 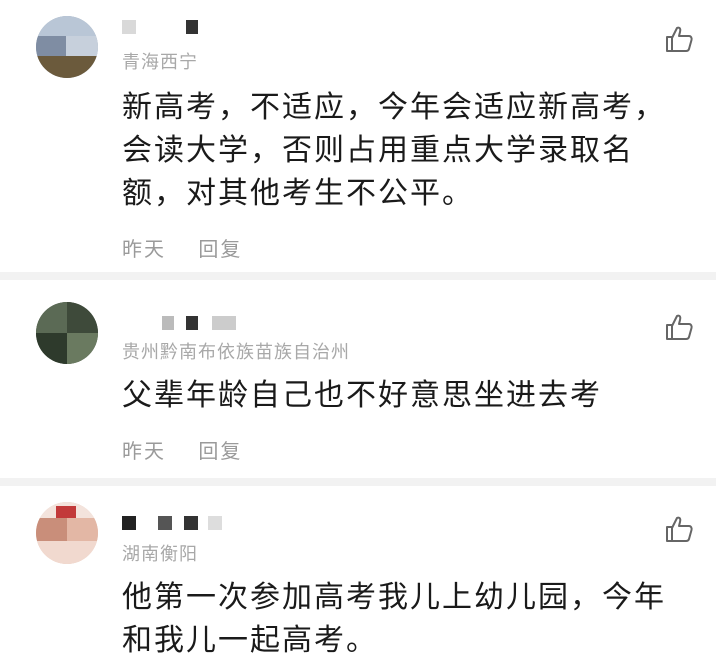 What do you see at coordinates (394, 619) in the screenshot?
I see `comment-text: 他第一次参加高考我儿上幼儿园，今年和我儿一起高考。` at bounding box center [394, 619].